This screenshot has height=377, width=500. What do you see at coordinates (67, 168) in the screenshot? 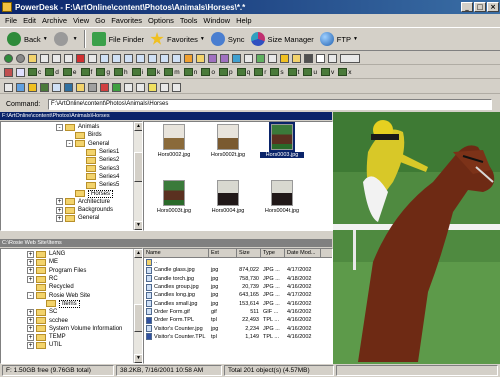
I see `tree-item: Series3` at bounding box center [67, 168].